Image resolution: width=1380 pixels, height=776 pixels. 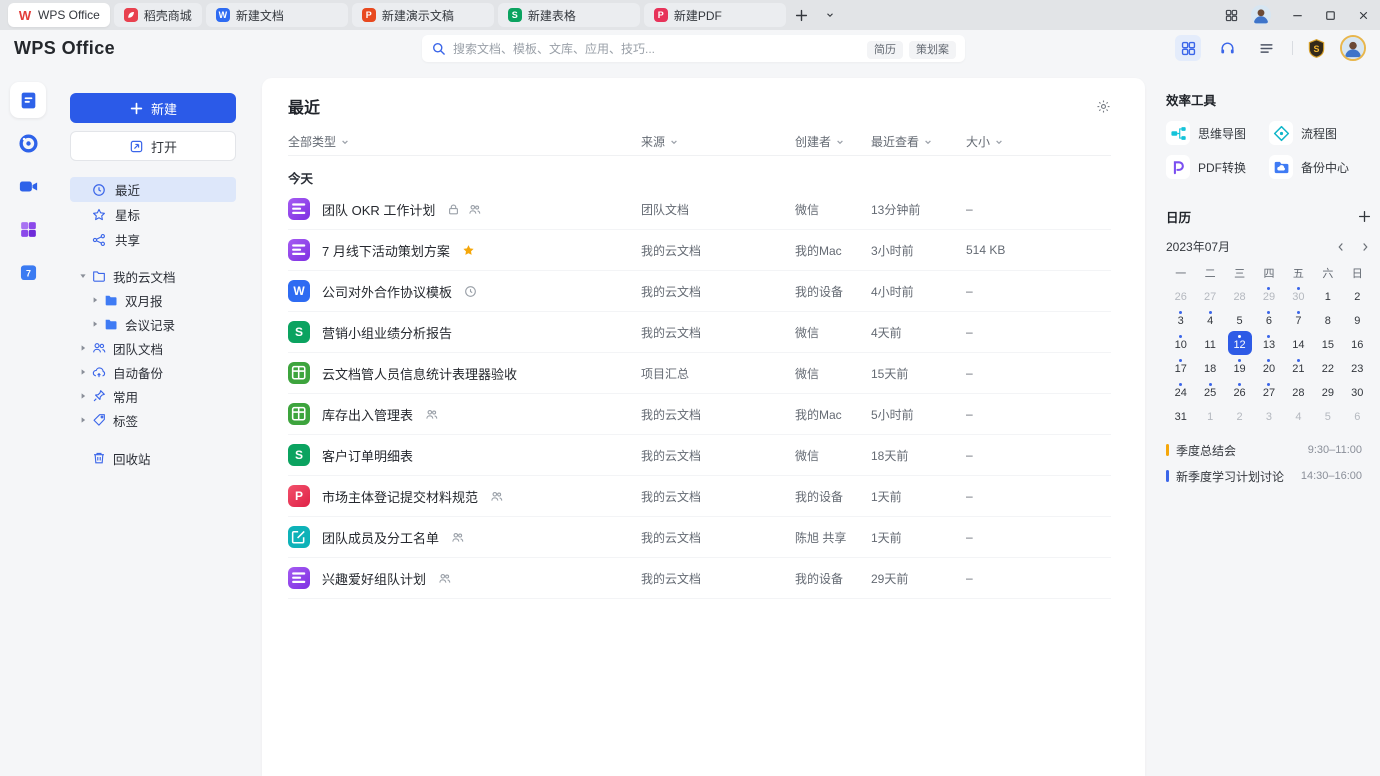 I want to click on filter-creator: 创建者, so click(x=820, y=141).